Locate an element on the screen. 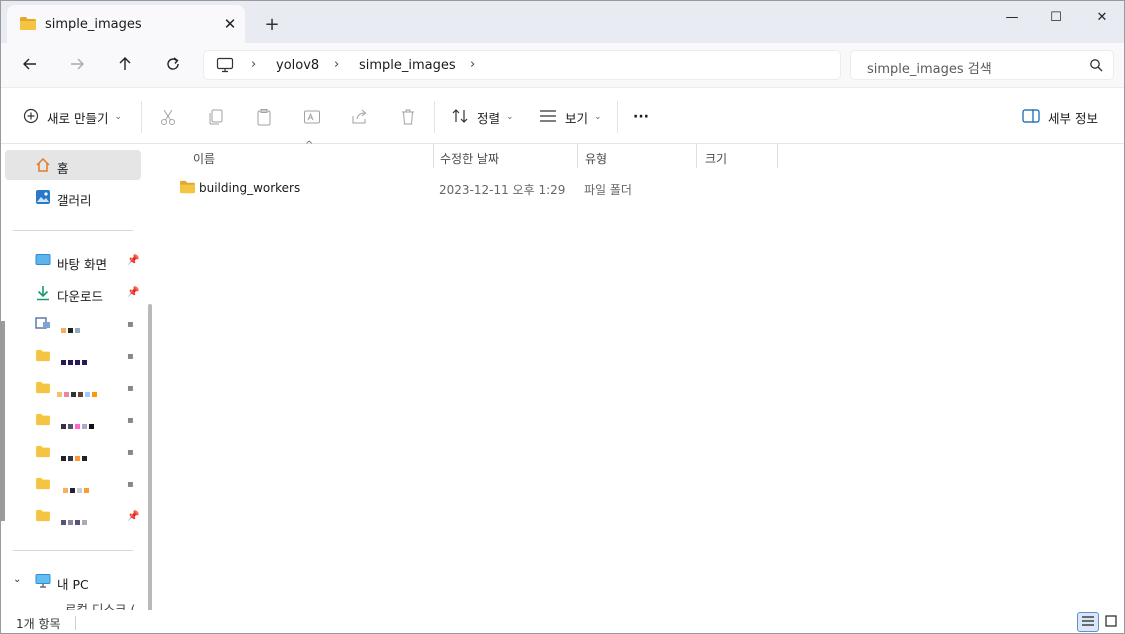 The height and width of the screenshot is (634, 1125). breadcrumb-yolov8: yolov8 is located at coordinates (297, 65).